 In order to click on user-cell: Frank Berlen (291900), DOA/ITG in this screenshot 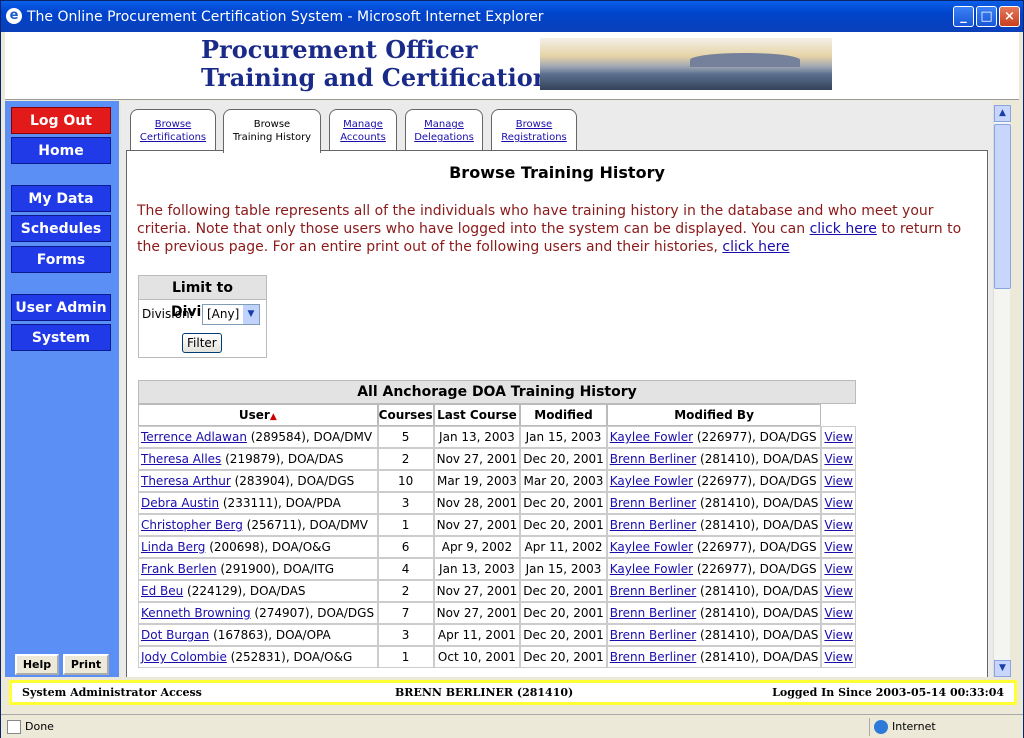, I will do `click(258, 569)`.